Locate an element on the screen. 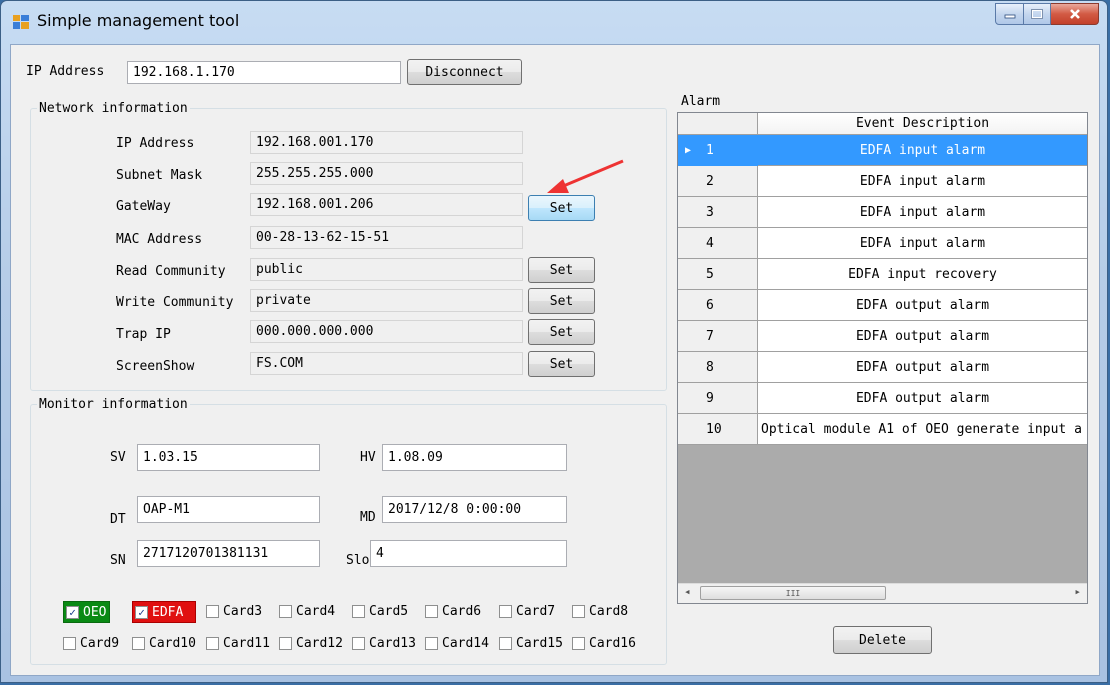 This screenshot has height=685, width=1110. card-checkbox-card10: Card10 is located at coordinates (164, 643).